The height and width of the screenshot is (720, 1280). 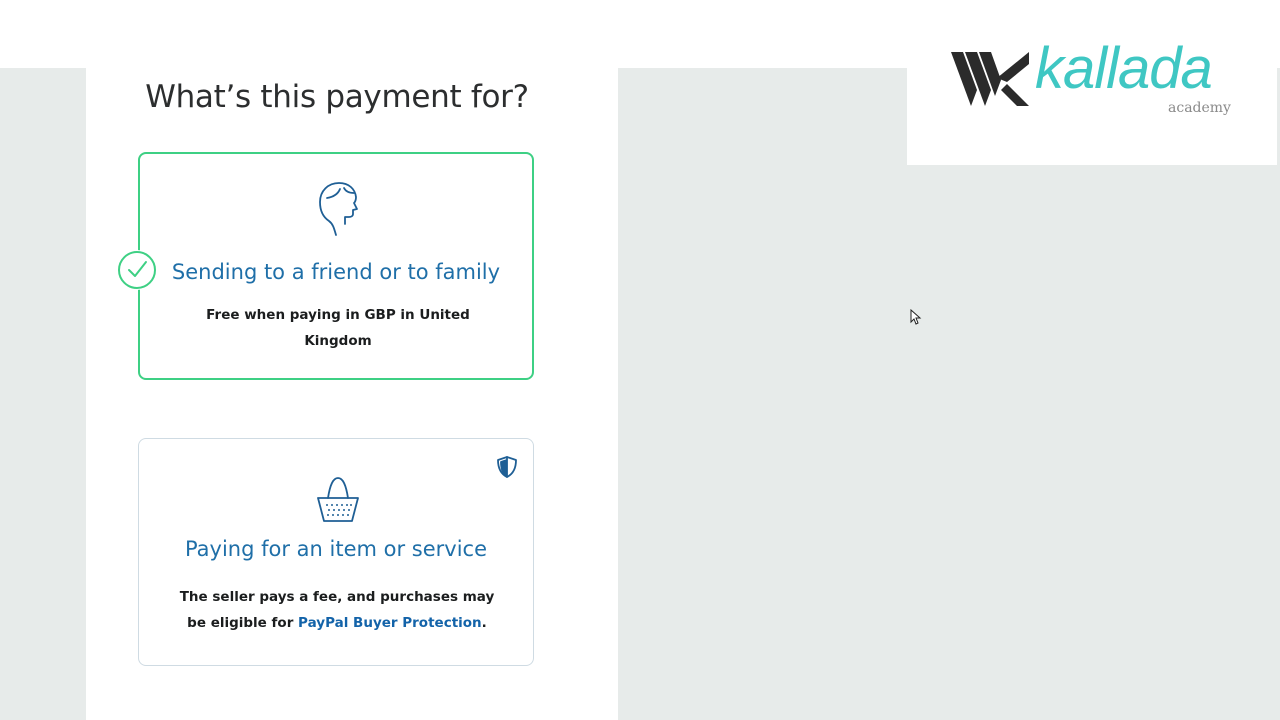 I want to click on selected-check-icon, so click(x=137, y=270).